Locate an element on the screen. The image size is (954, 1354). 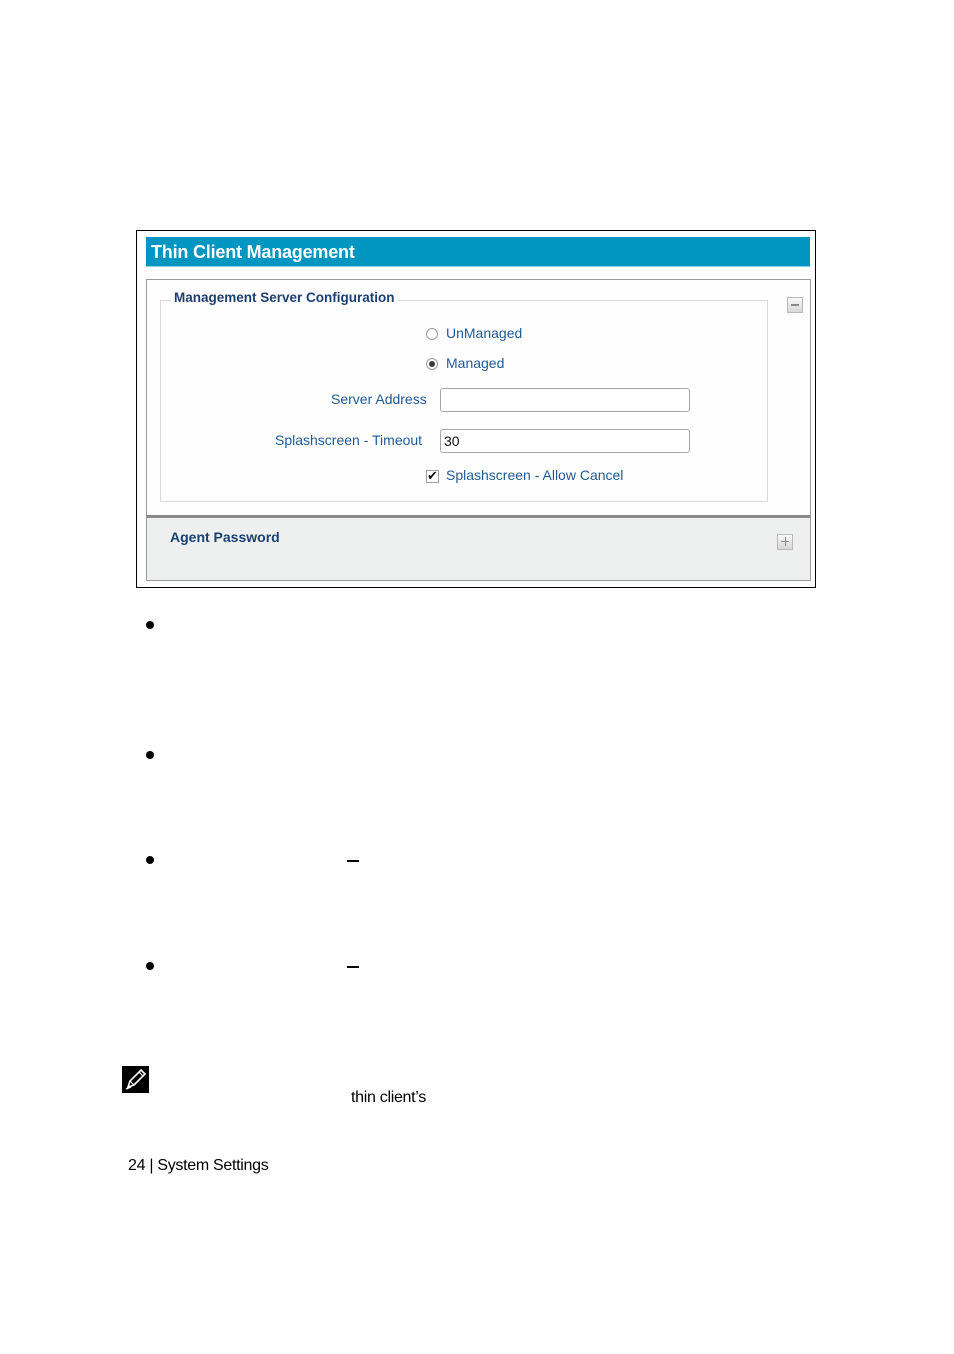
splash-timeout-input is located at coordinates (565, 441).